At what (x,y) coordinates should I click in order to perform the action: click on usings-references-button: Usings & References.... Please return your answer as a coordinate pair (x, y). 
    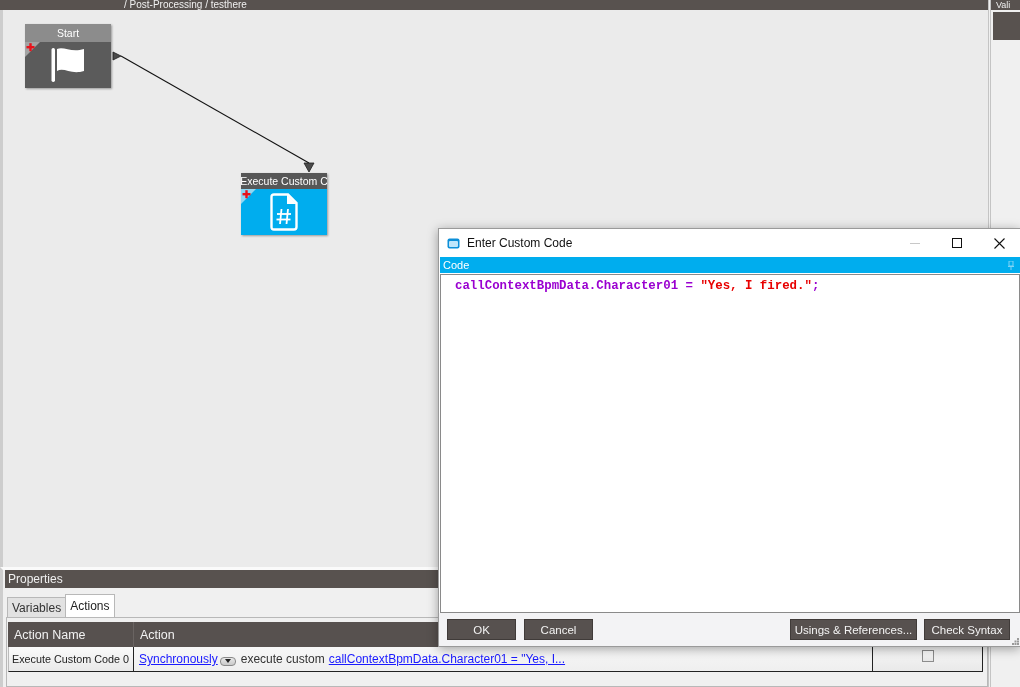
    Looking at the image, I should click on (853, 629).